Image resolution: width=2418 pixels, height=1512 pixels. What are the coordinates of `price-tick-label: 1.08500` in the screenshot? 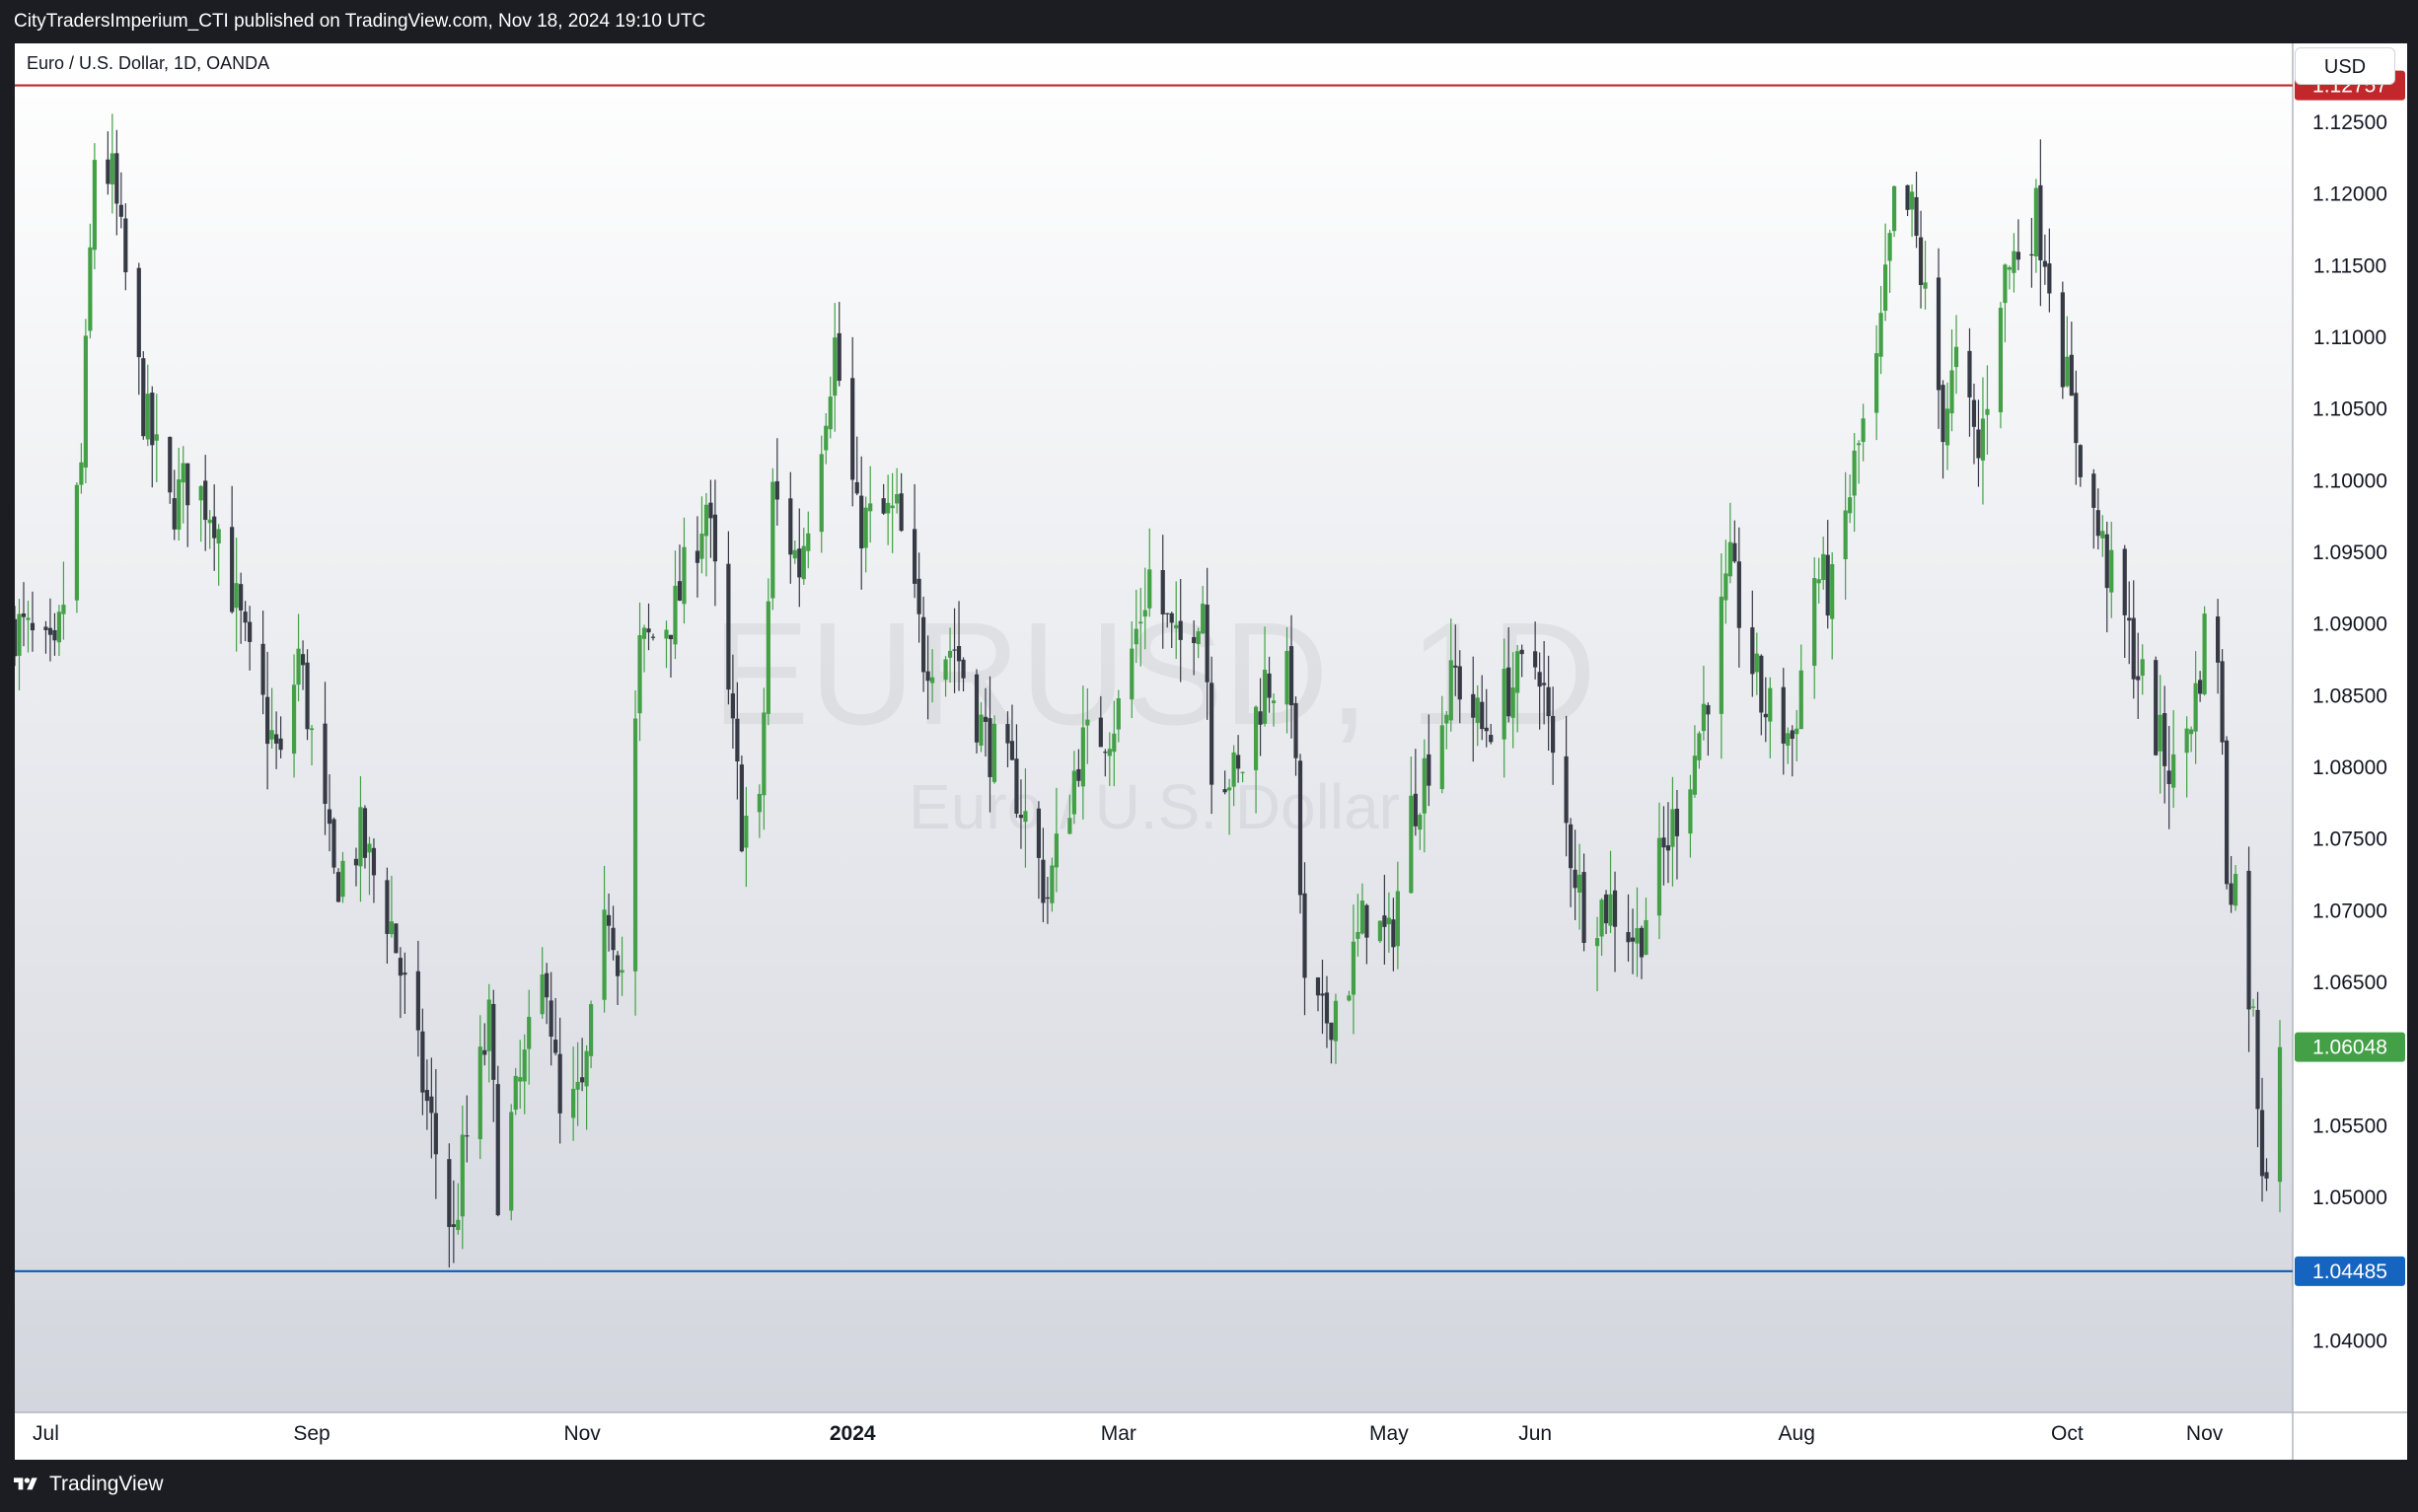 It's located at (2350, 695).